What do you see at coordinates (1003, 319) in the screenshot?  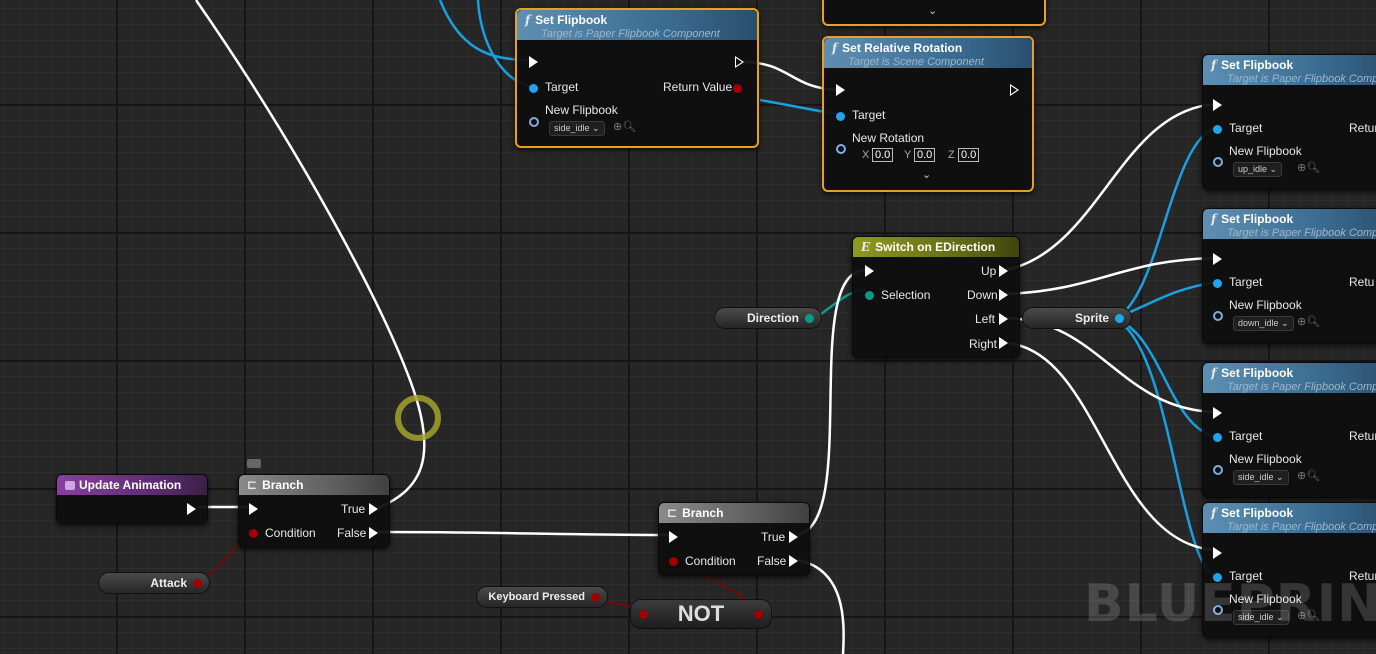 I see `left-exec-pin` at bounding box center [1003, 319].